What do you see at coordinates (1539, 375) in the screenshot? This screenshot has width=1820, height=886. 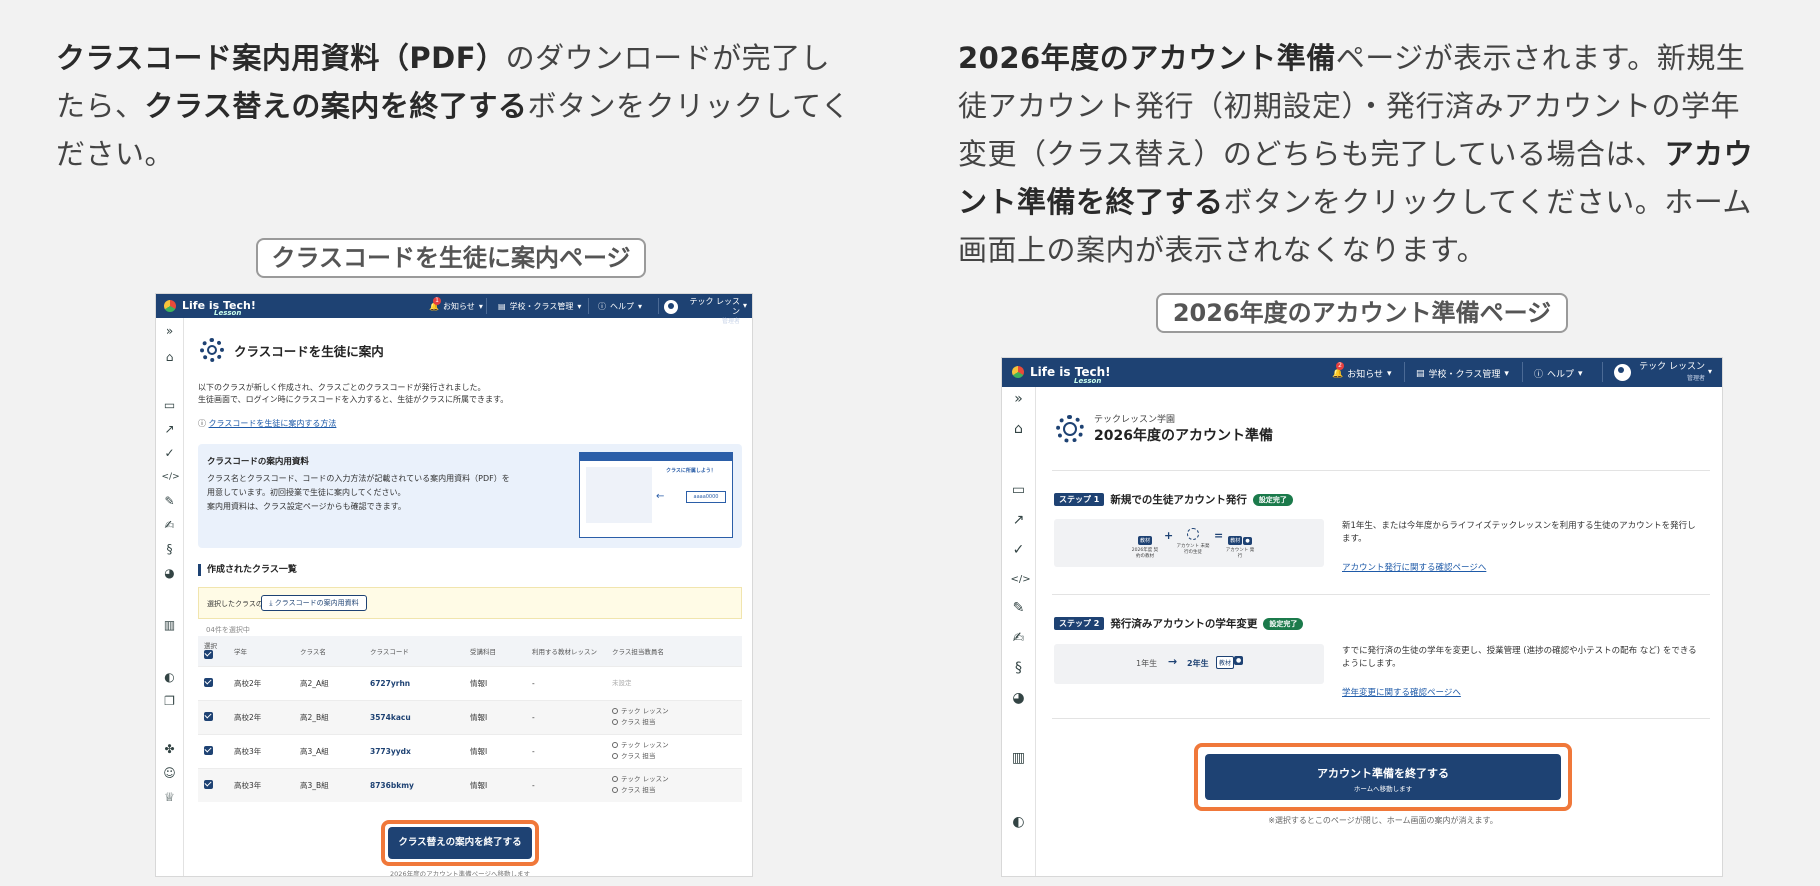 I see `help-icon: ⓘ` at bounding box center [1539, 375].